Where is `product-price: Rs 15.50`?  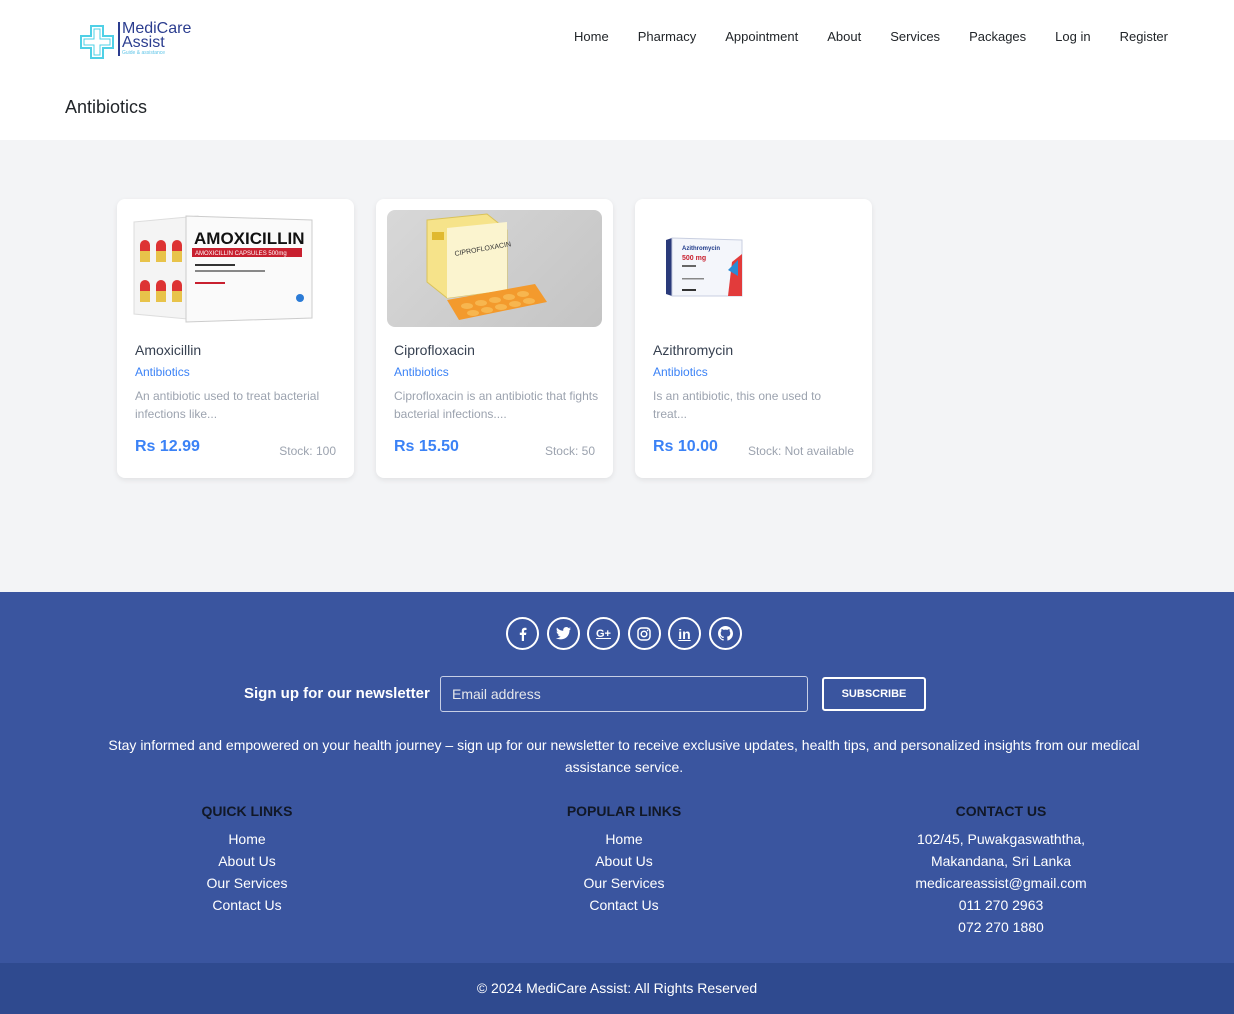
product-price: Rs 15.50 is located at coordinates (426, 446).